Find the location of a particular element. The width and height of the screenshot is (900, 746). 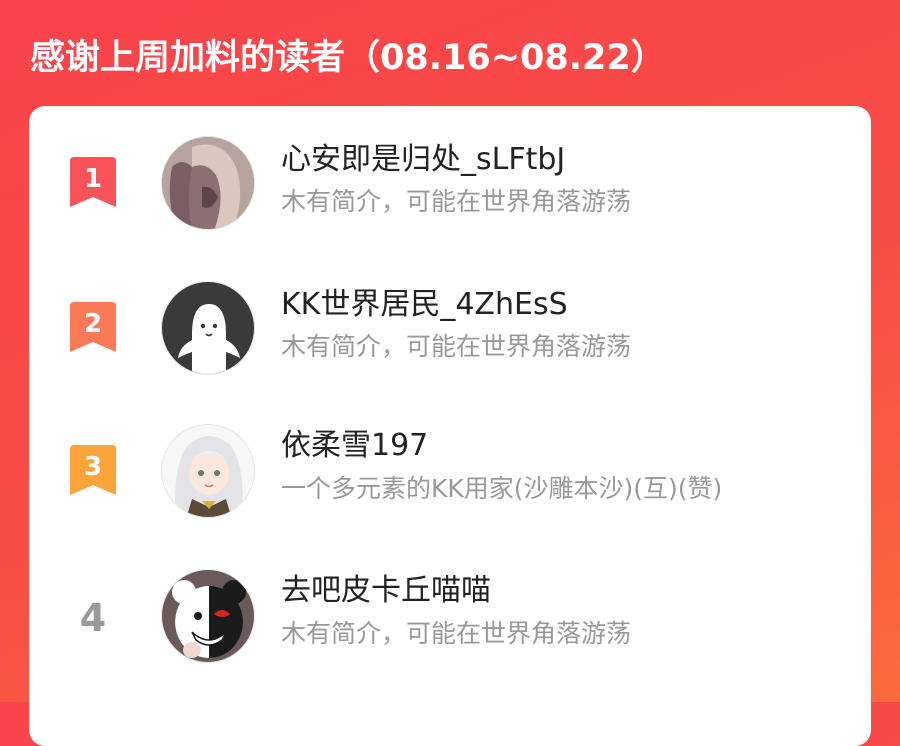

reader-name: KK世界居民_4ZhEsS is located at coordinates (424, 305).